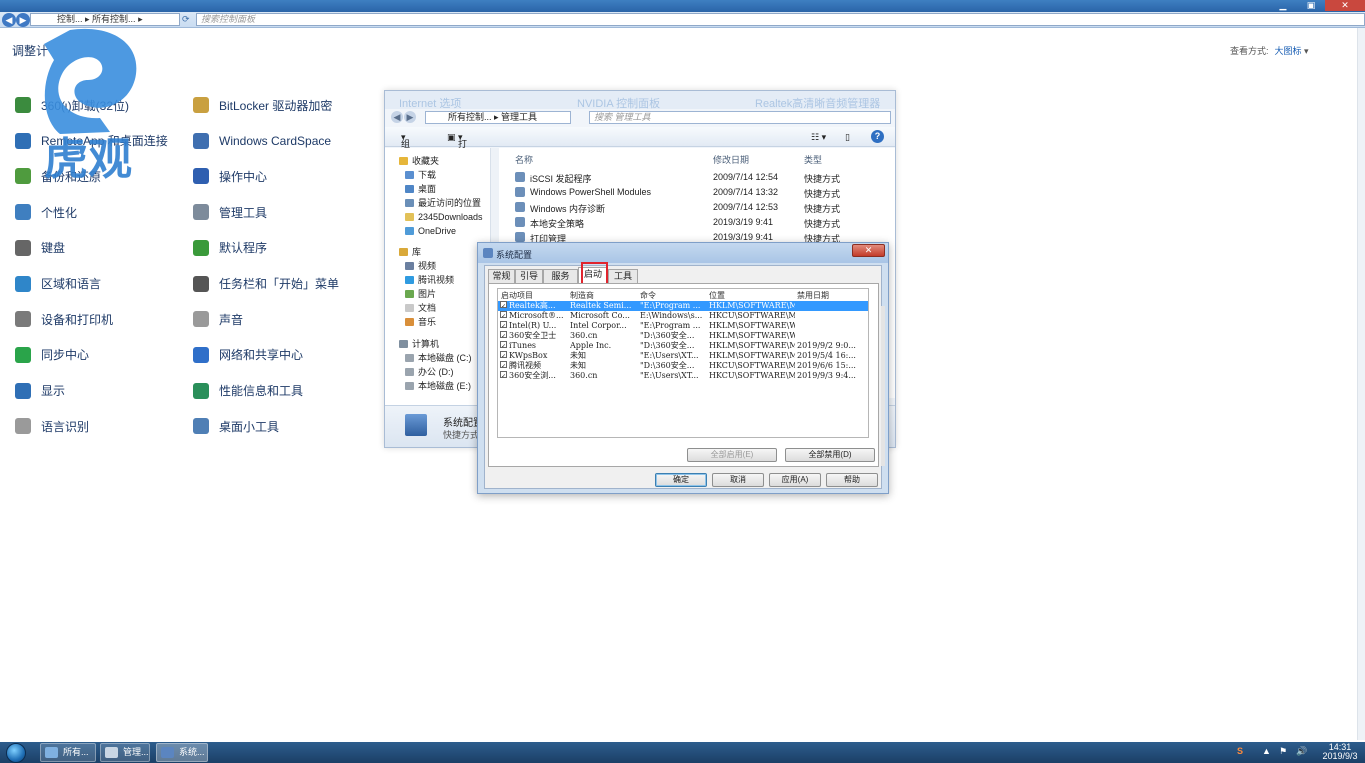 This screenshot has height=763, width=1365. I want to click on explorer-address-bar: 所有控制... ▸ 管理工具, so click(498, 117).